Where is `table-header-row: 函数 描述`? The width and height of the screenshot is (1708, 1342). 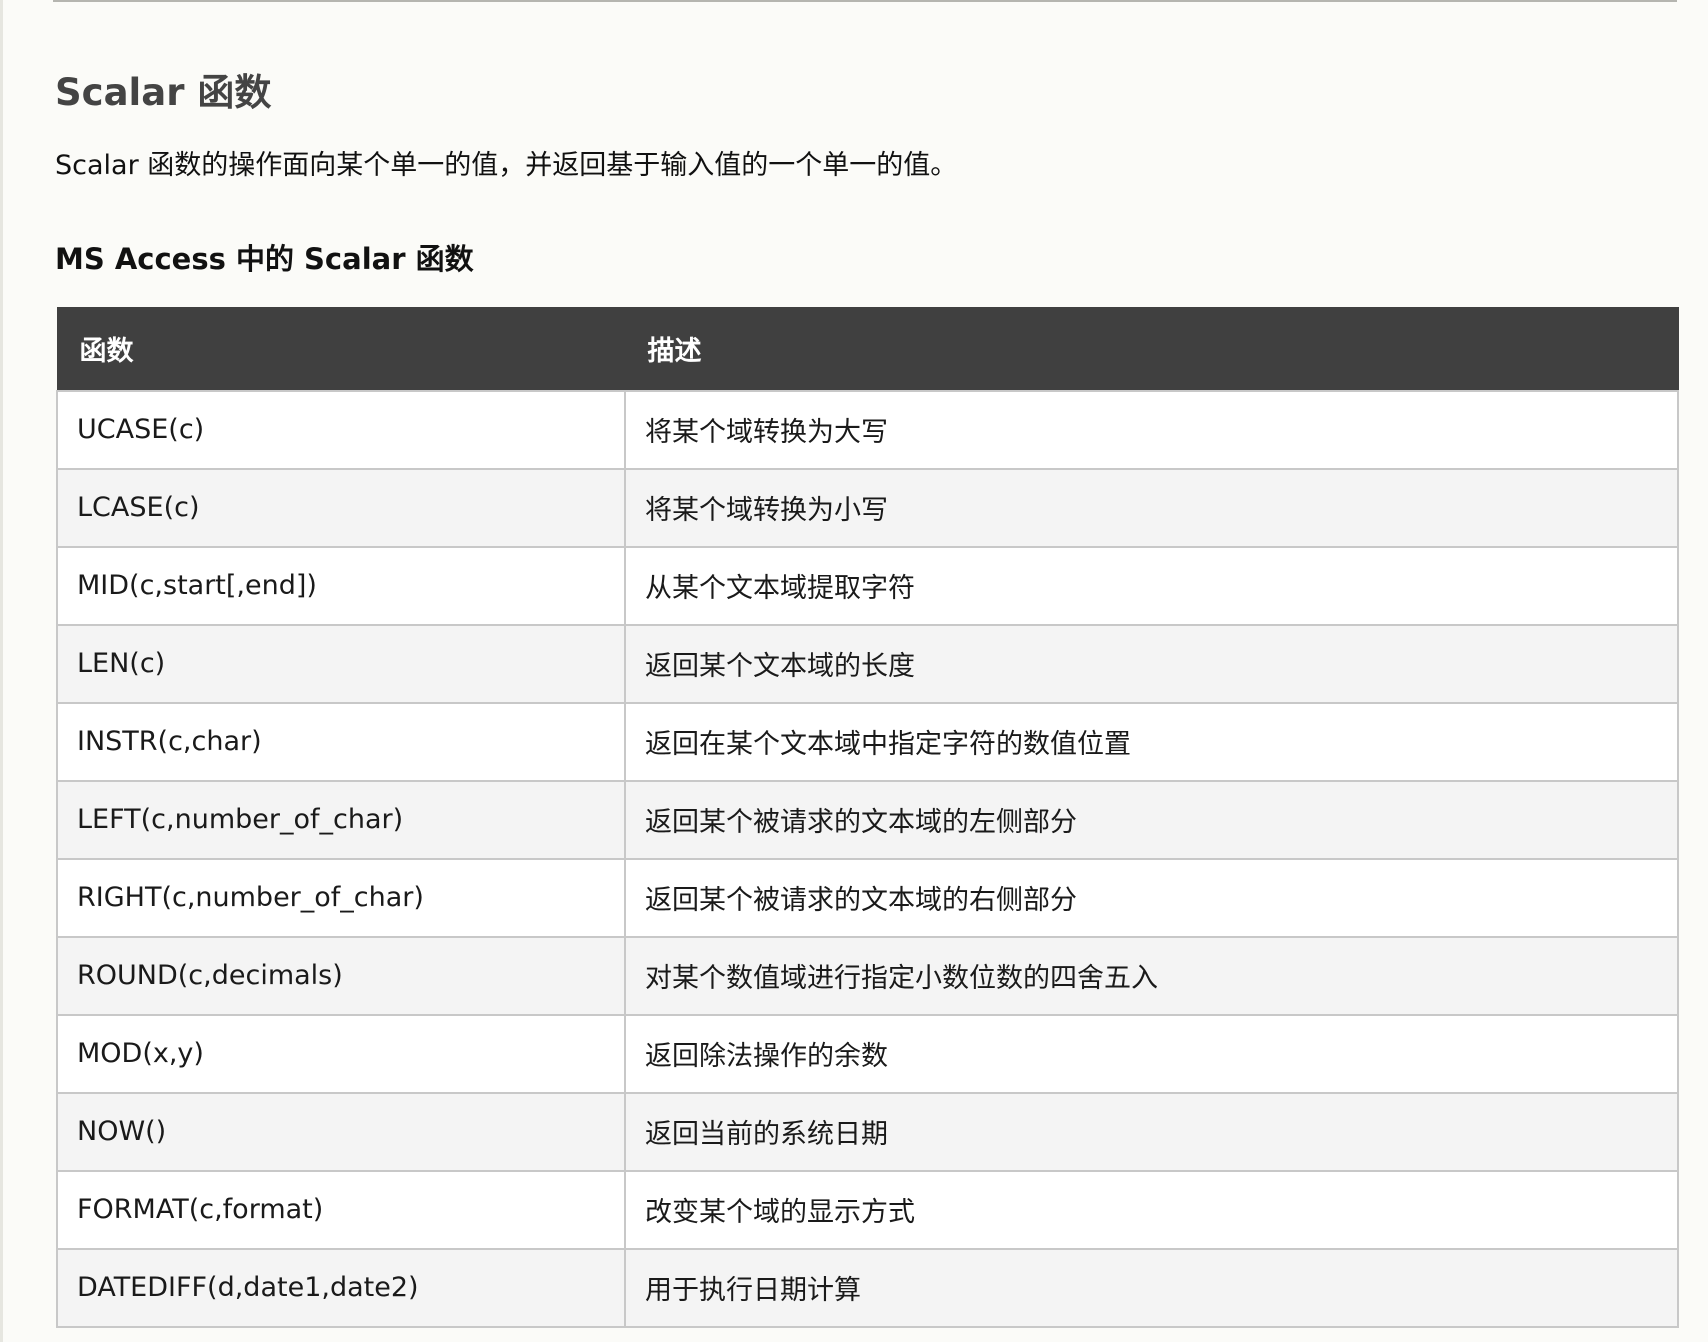
table-header-row: 函数 描述 is located at coordinates (867, 349).